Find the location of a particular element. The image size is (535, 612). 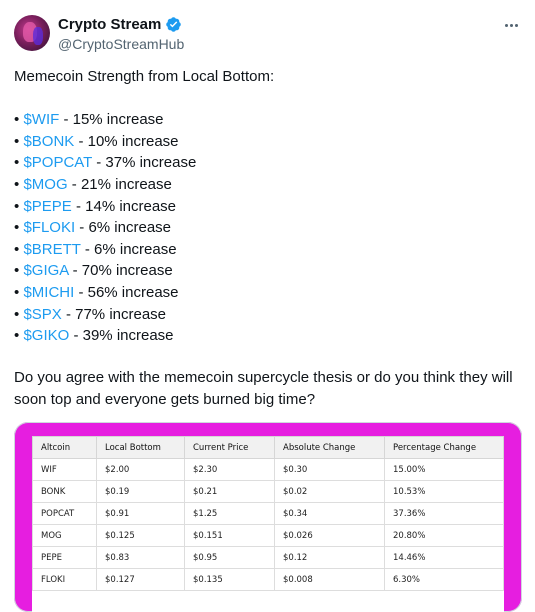

table-cell: PEPE is located at coordinates (64, 557).